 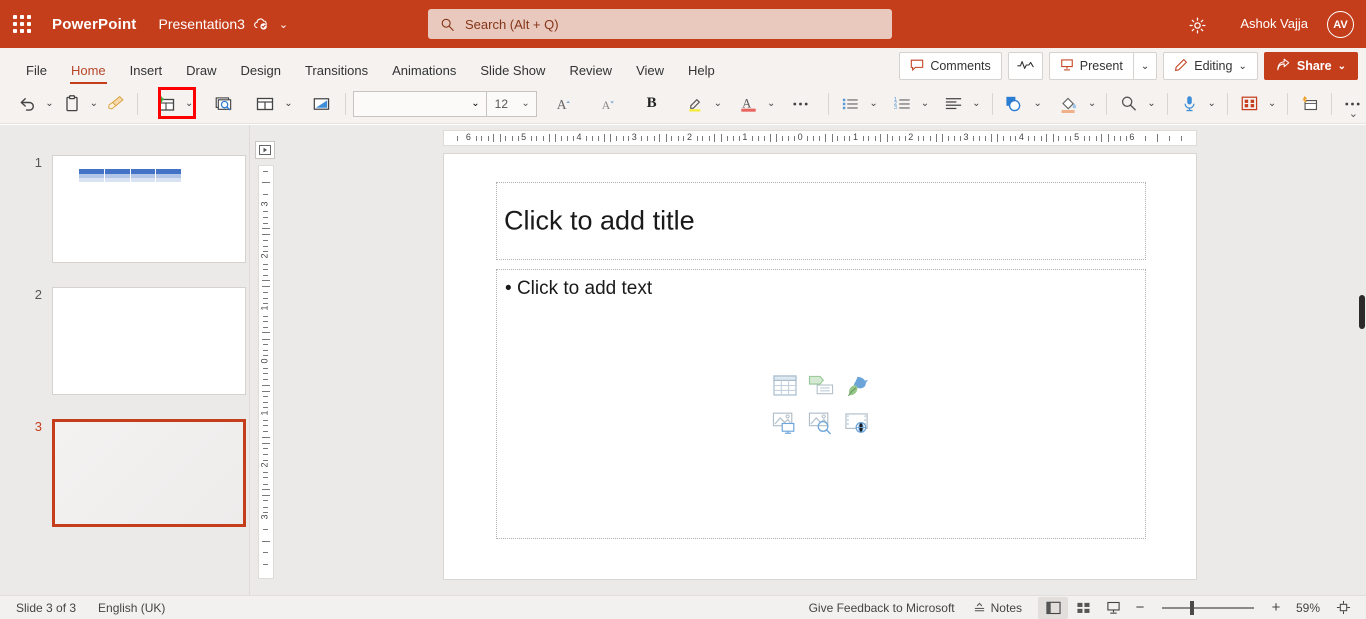 I want to click on share-button: Share ⌄, so click(x=1310, y=66).